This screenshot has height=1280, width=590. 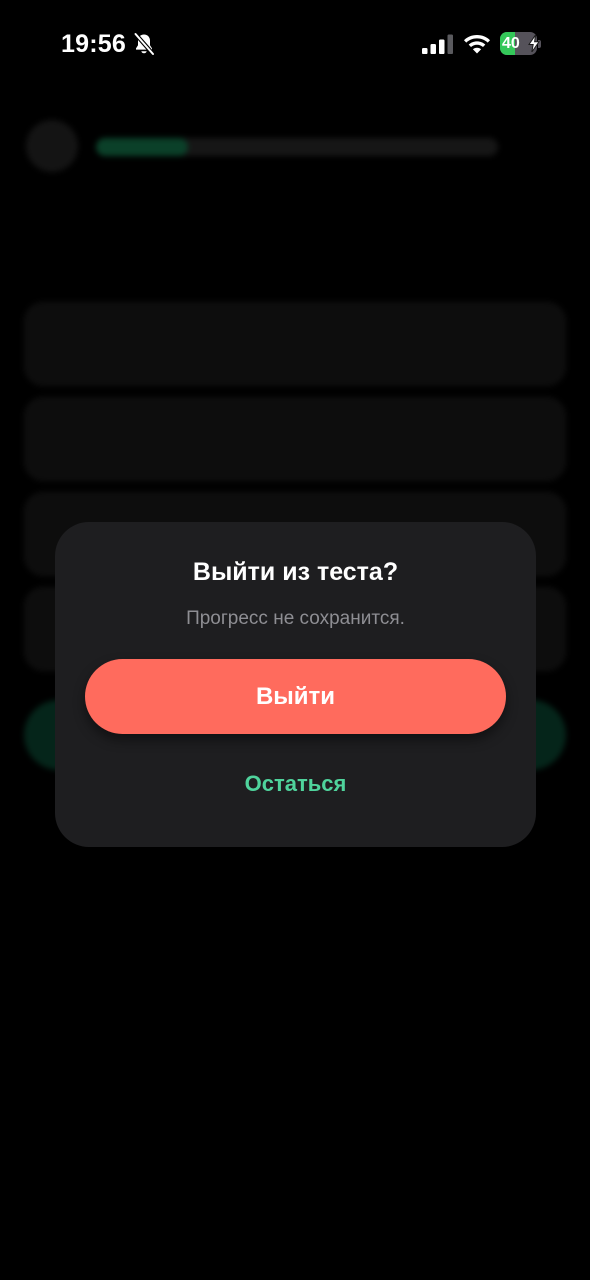 I want to click on stay-button: Остаться, so click(x=295, y=784).